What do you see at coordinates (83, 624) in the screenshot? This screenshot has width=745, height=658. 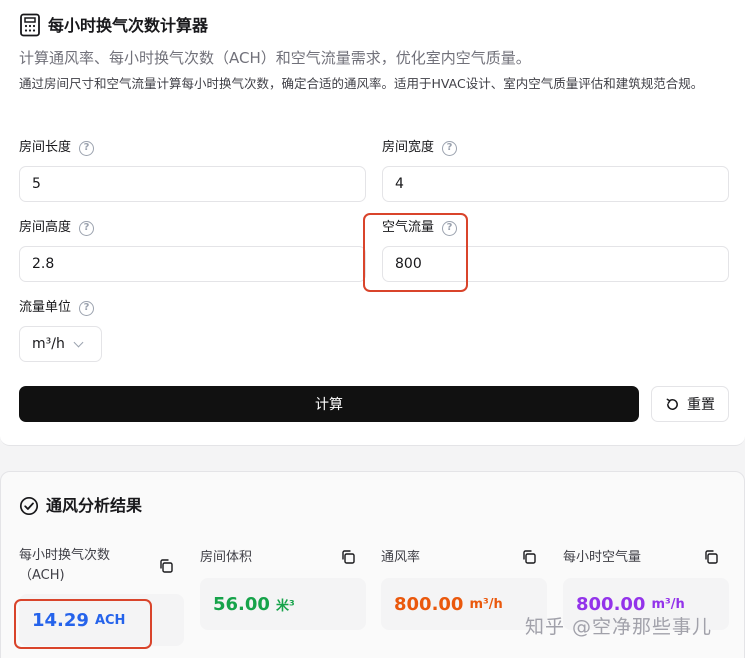 I see `ach-highlight-box` at bounding box center [83, 624].